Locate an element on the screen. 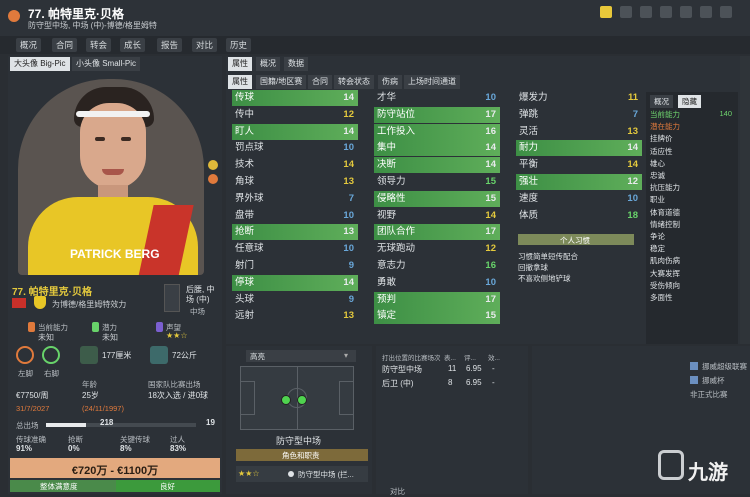 The height and width of the screenshot is (497, 750). attribute-row: 无球跑动 12 is located at coordinates (437, 249).